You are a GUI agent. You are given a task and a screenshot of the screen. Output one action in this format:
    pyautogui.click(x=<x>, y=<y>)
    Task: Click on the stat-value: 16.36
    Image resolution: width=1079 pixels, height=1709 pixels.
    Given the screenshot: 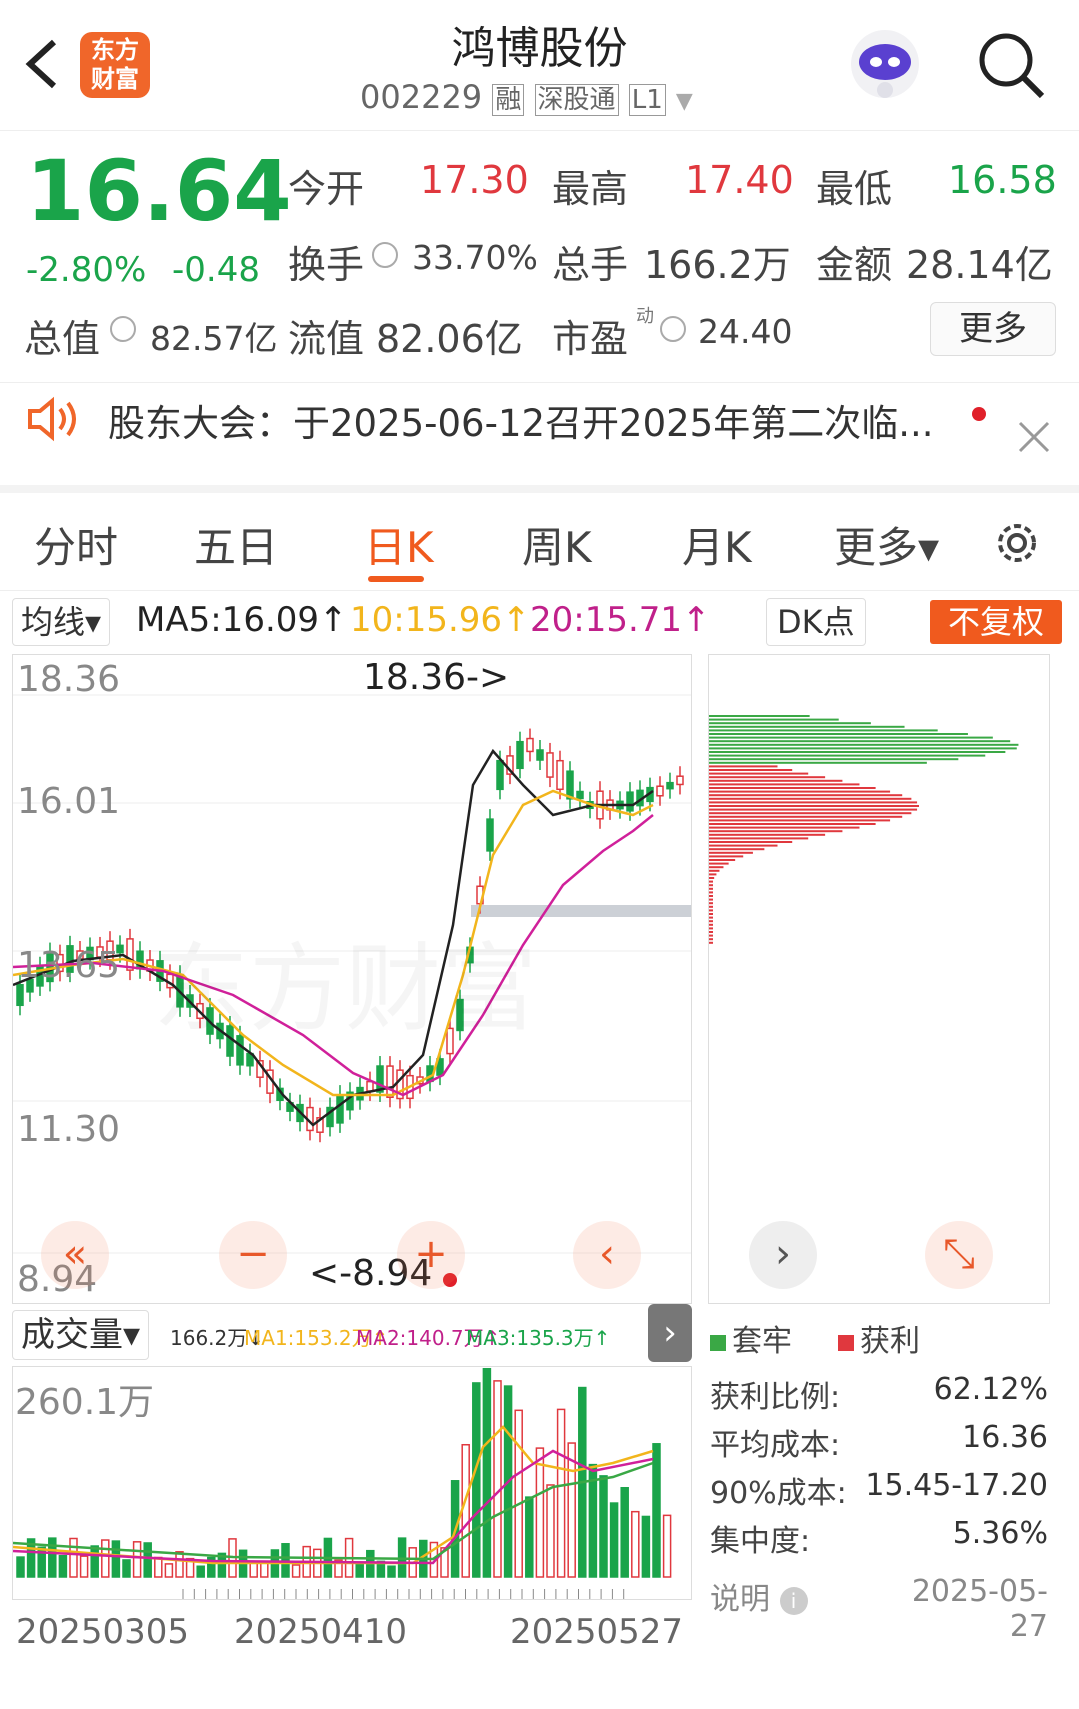 What is the action you would take?
    pyautogui.click(x=1005, y=1437)
    